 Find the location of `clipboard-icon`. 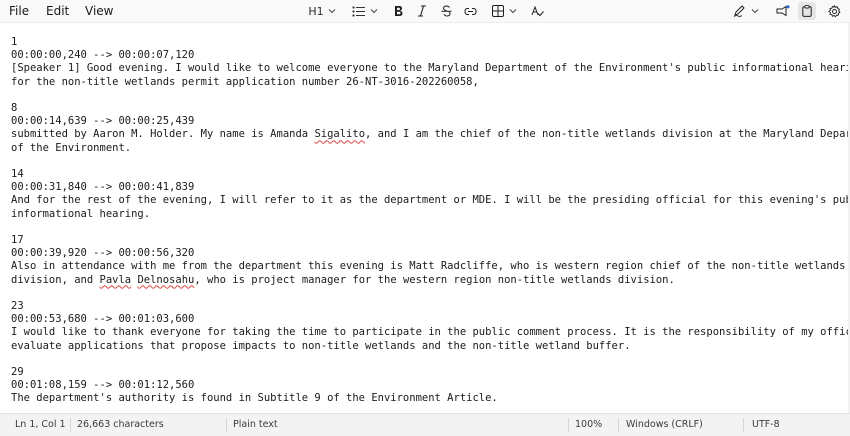

clipboard-icon is located at coordinates (807, 11).